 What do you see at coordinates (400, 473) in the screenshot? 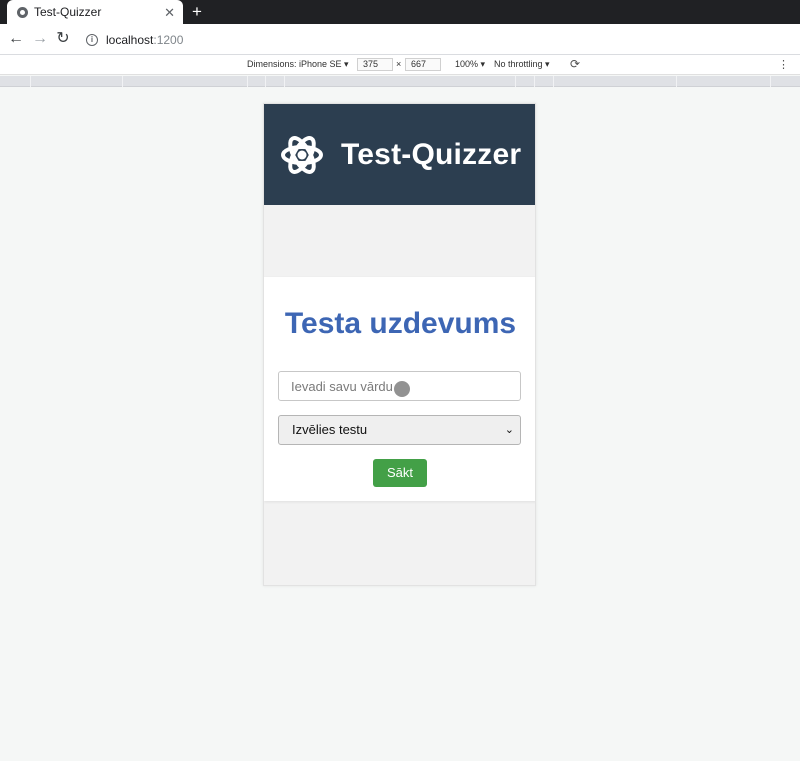
I see `start-button: Sākt` at bounding box center [400, 473].